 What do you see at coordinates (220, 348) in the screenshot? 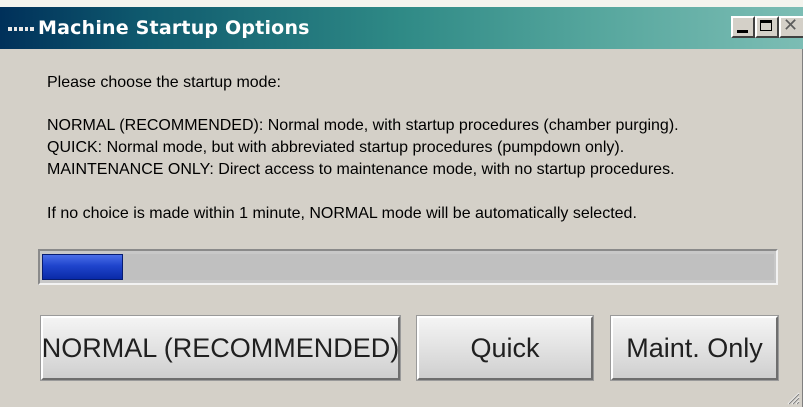
I see `normal-mode-button: NORMAL (RECOMMENDED)` at bounding box center [220, 348].